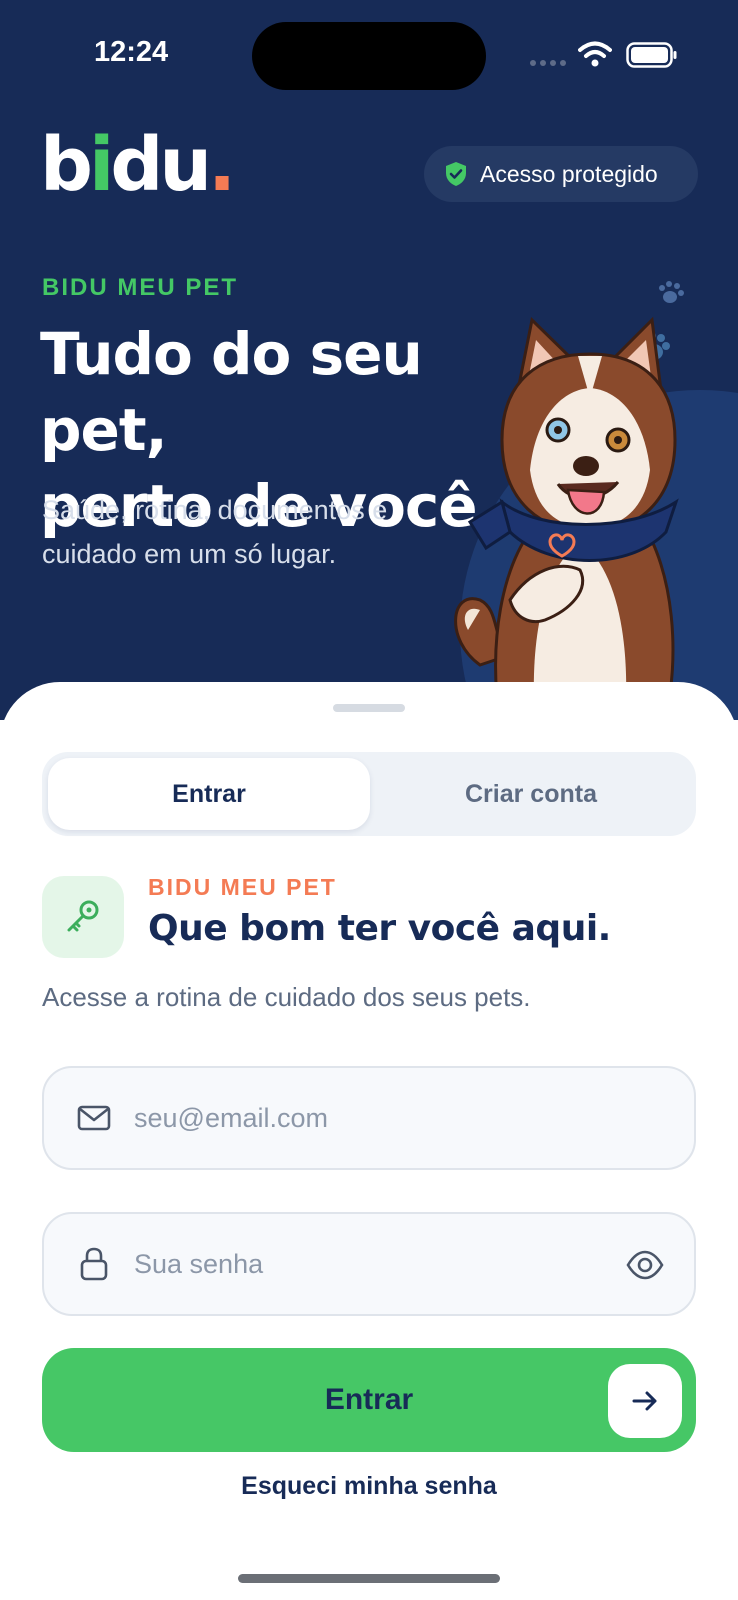 This screenshot has width=738, height=1600. I want to click on signal-icon, so click(548, 63).